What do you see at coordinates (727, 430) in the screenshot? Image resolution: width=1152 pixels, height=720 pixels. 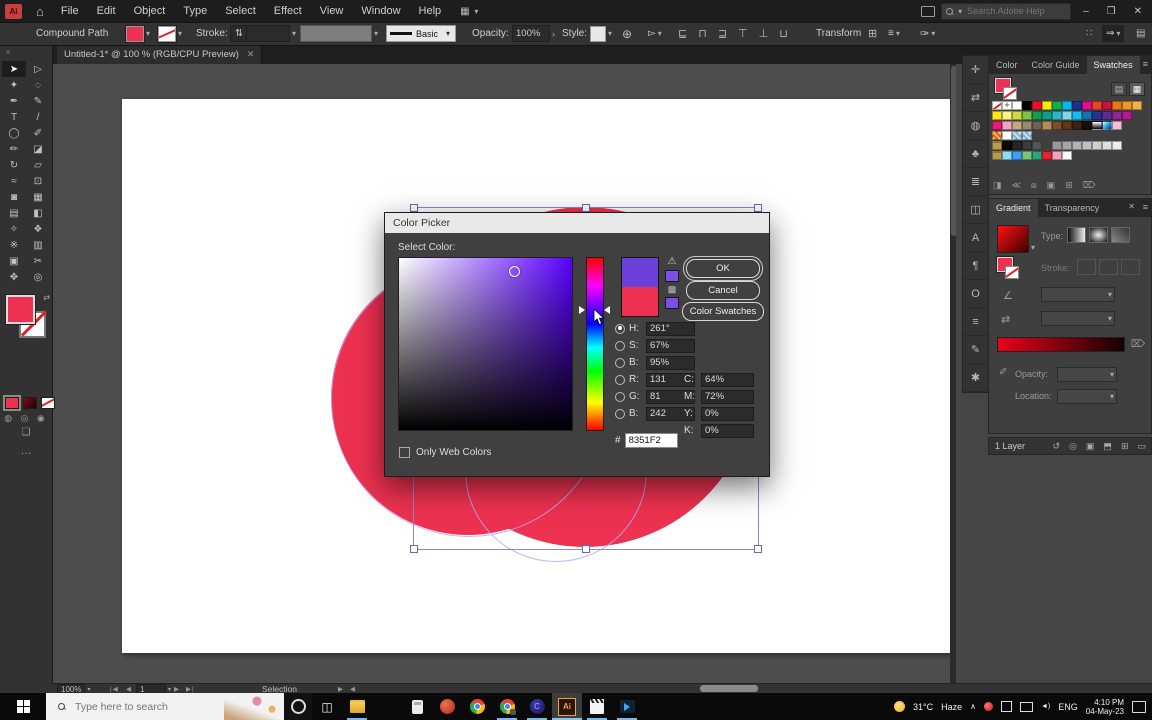 I see `input-k: 0%` at bounding box center [727, 430].